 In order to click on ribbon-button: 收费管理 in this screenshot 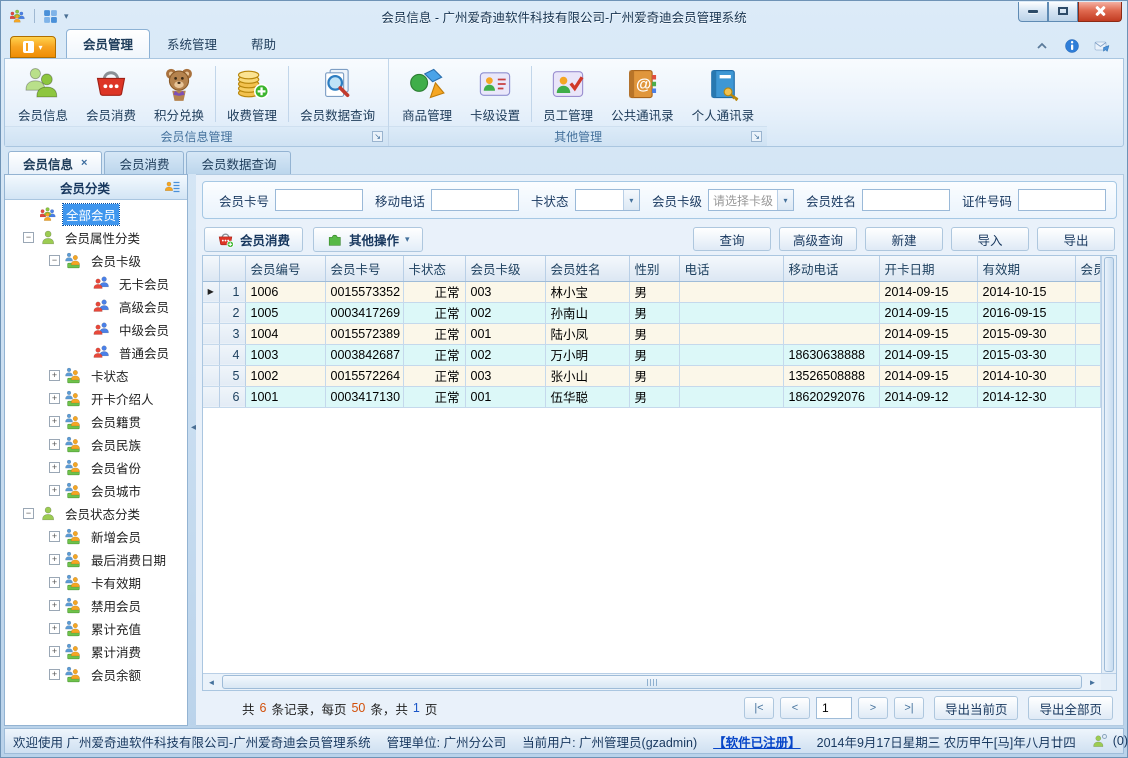, I will do `click(252, 94)`.